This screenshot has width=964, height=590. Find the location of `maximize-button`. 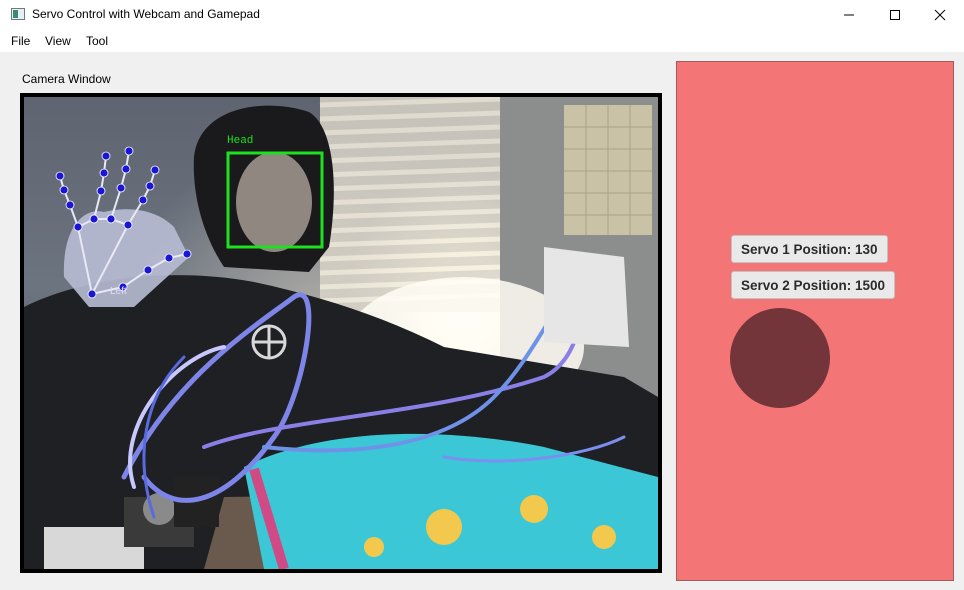

maximize-button is located at coordinates (895, 15).